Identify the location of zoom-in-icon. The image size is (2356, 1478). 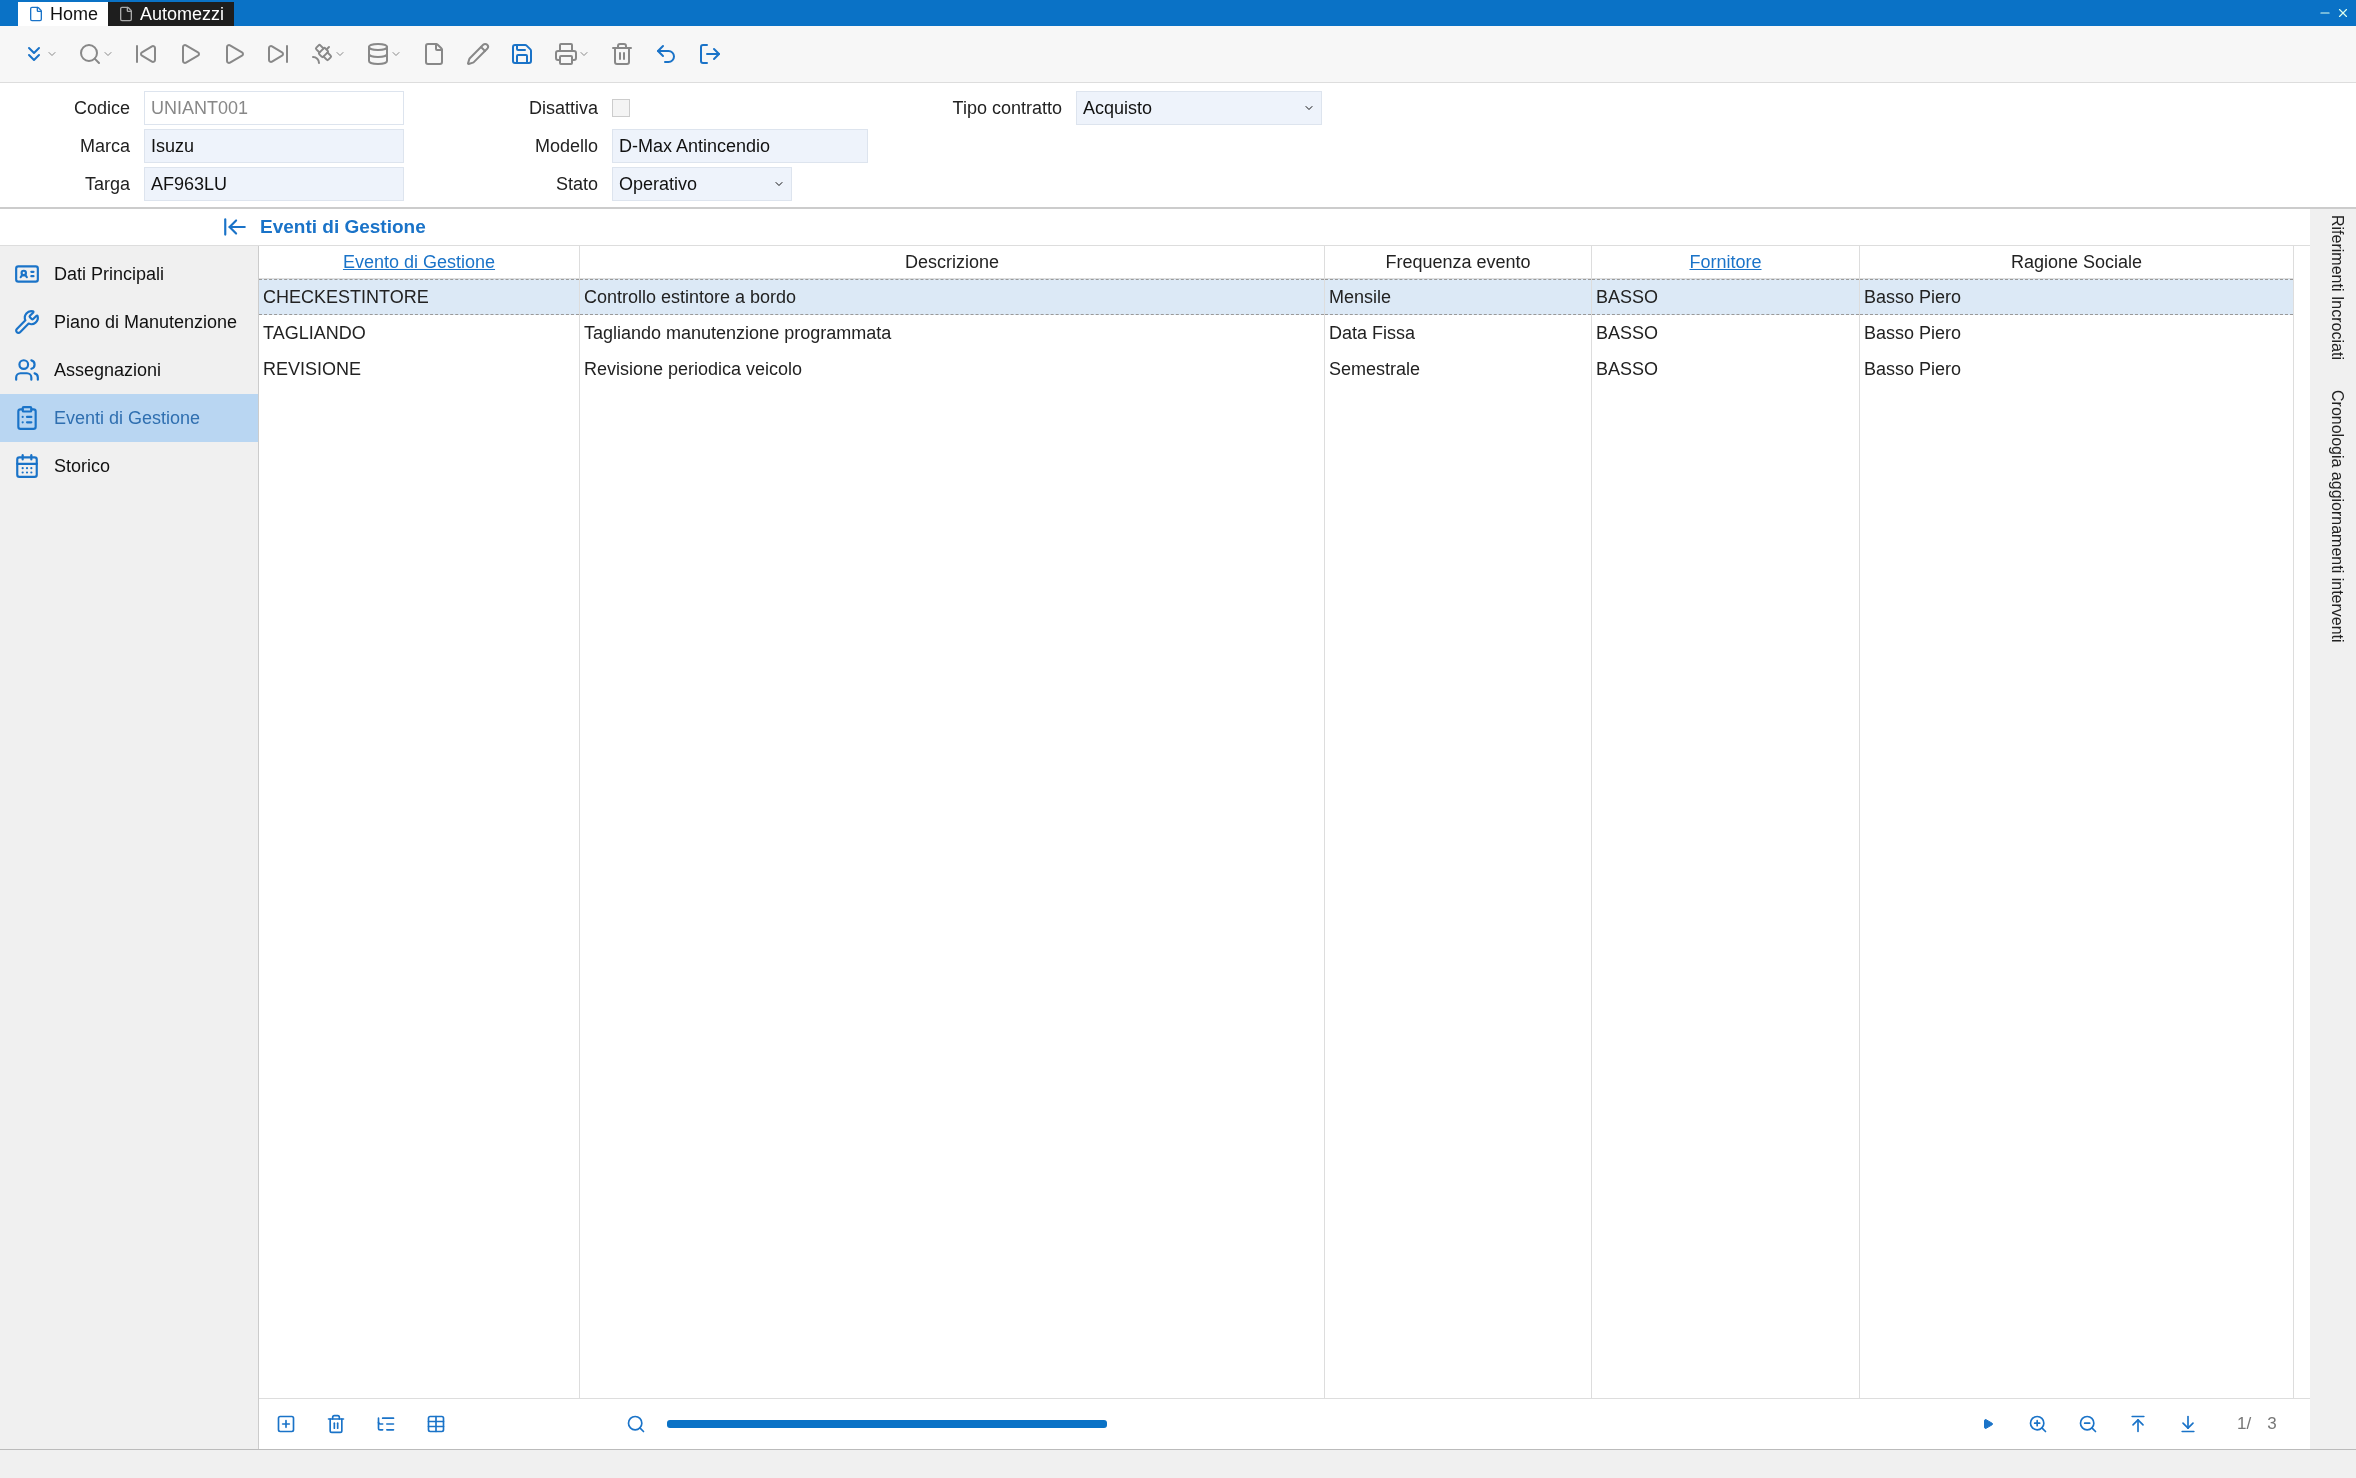
(2038, 1424).